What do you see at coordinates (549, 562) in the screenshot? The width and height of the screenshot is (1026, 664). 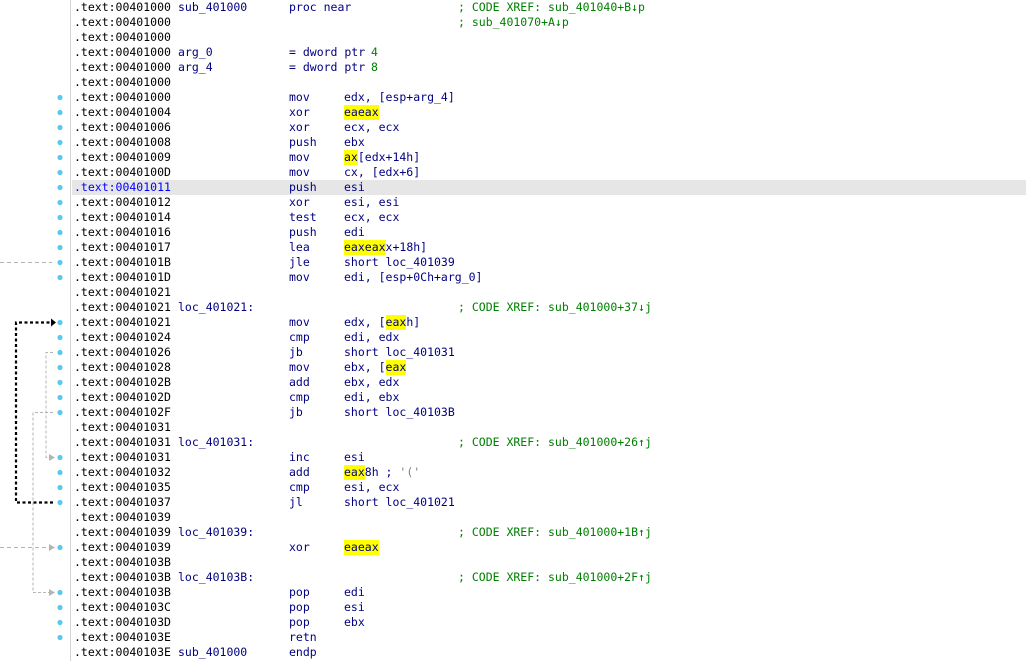 I see `listing-line: .text:0040103B` at bounding box center [549, 562].